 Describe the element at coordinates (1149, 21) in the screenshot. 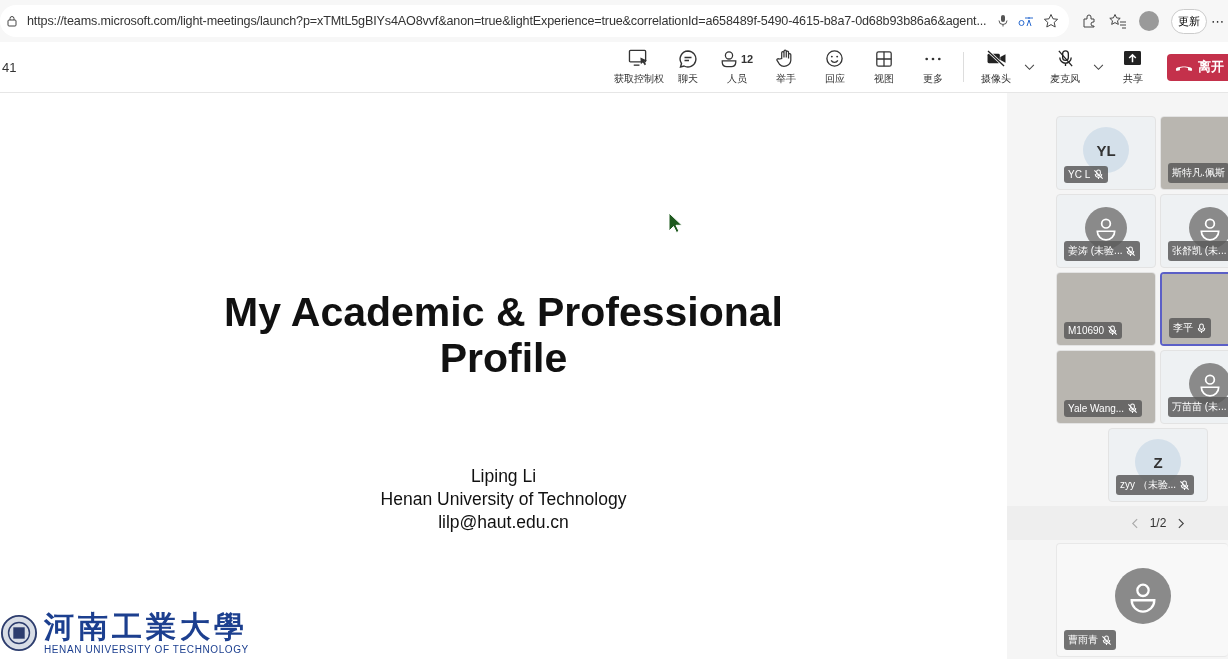

I see `profile-avatar` at that location.